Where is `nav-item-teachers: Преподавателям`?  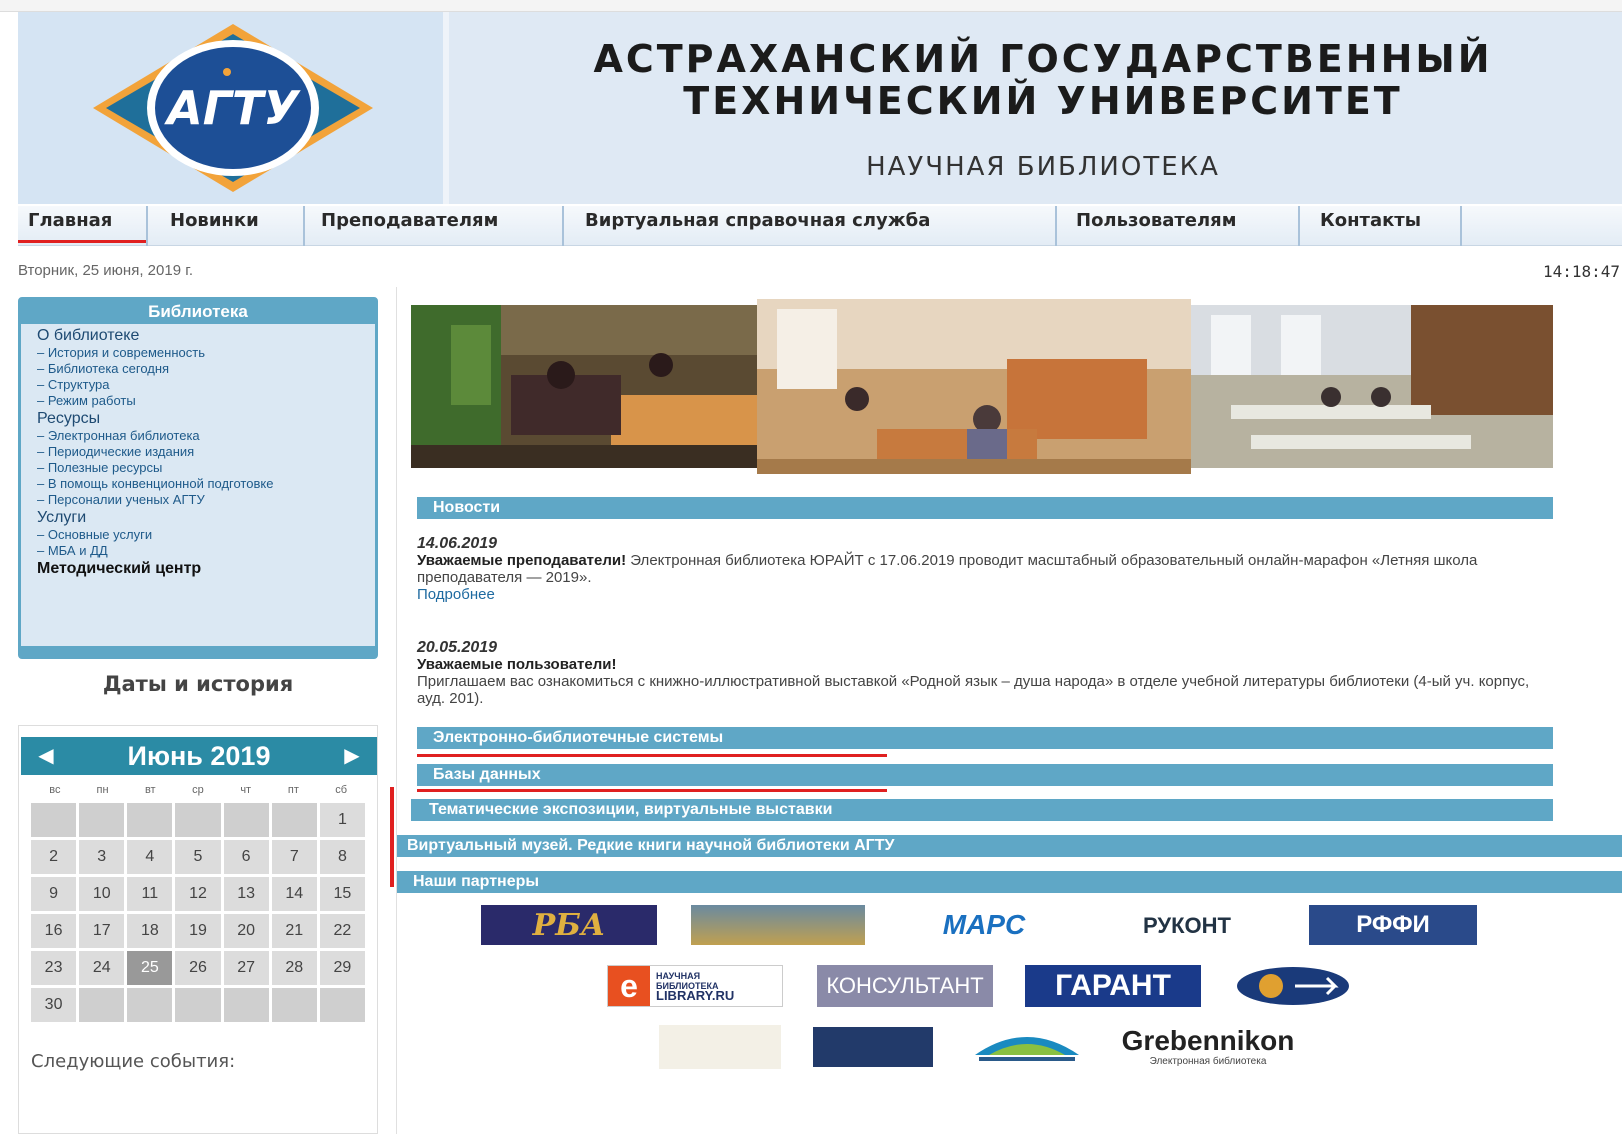
nav-item-teachers: Преподавателям is located at coordinates (437, 226).